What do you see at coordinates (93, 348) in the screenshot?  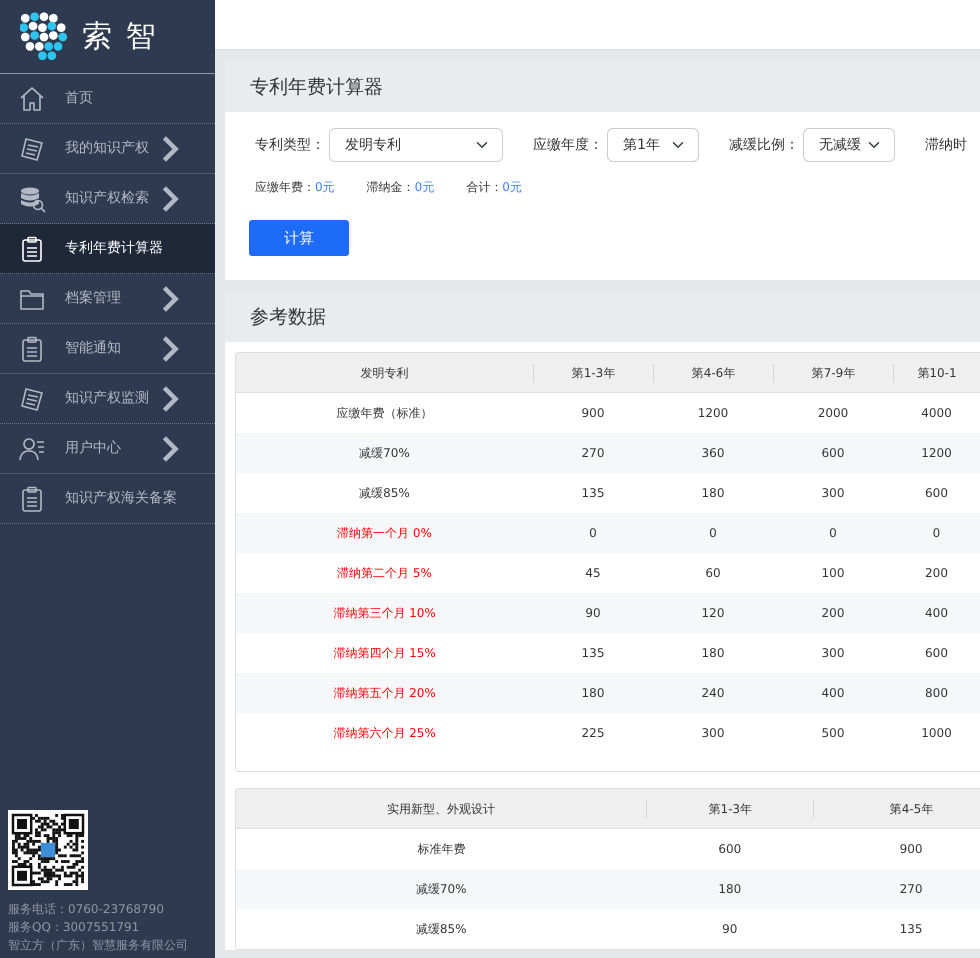 I see `sidebar-item-label: 智能通知` at bounding box center [93, 348].